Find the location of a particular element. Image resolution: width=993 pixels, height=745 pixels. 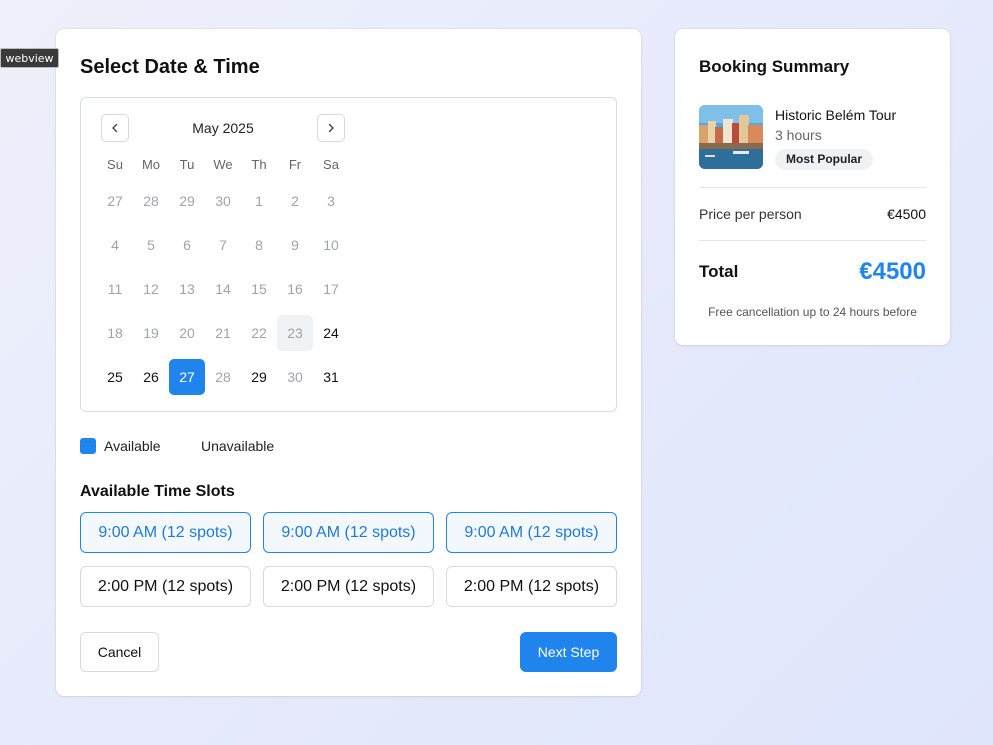

calendar-day: 6 is located at coordinates (187, 245).